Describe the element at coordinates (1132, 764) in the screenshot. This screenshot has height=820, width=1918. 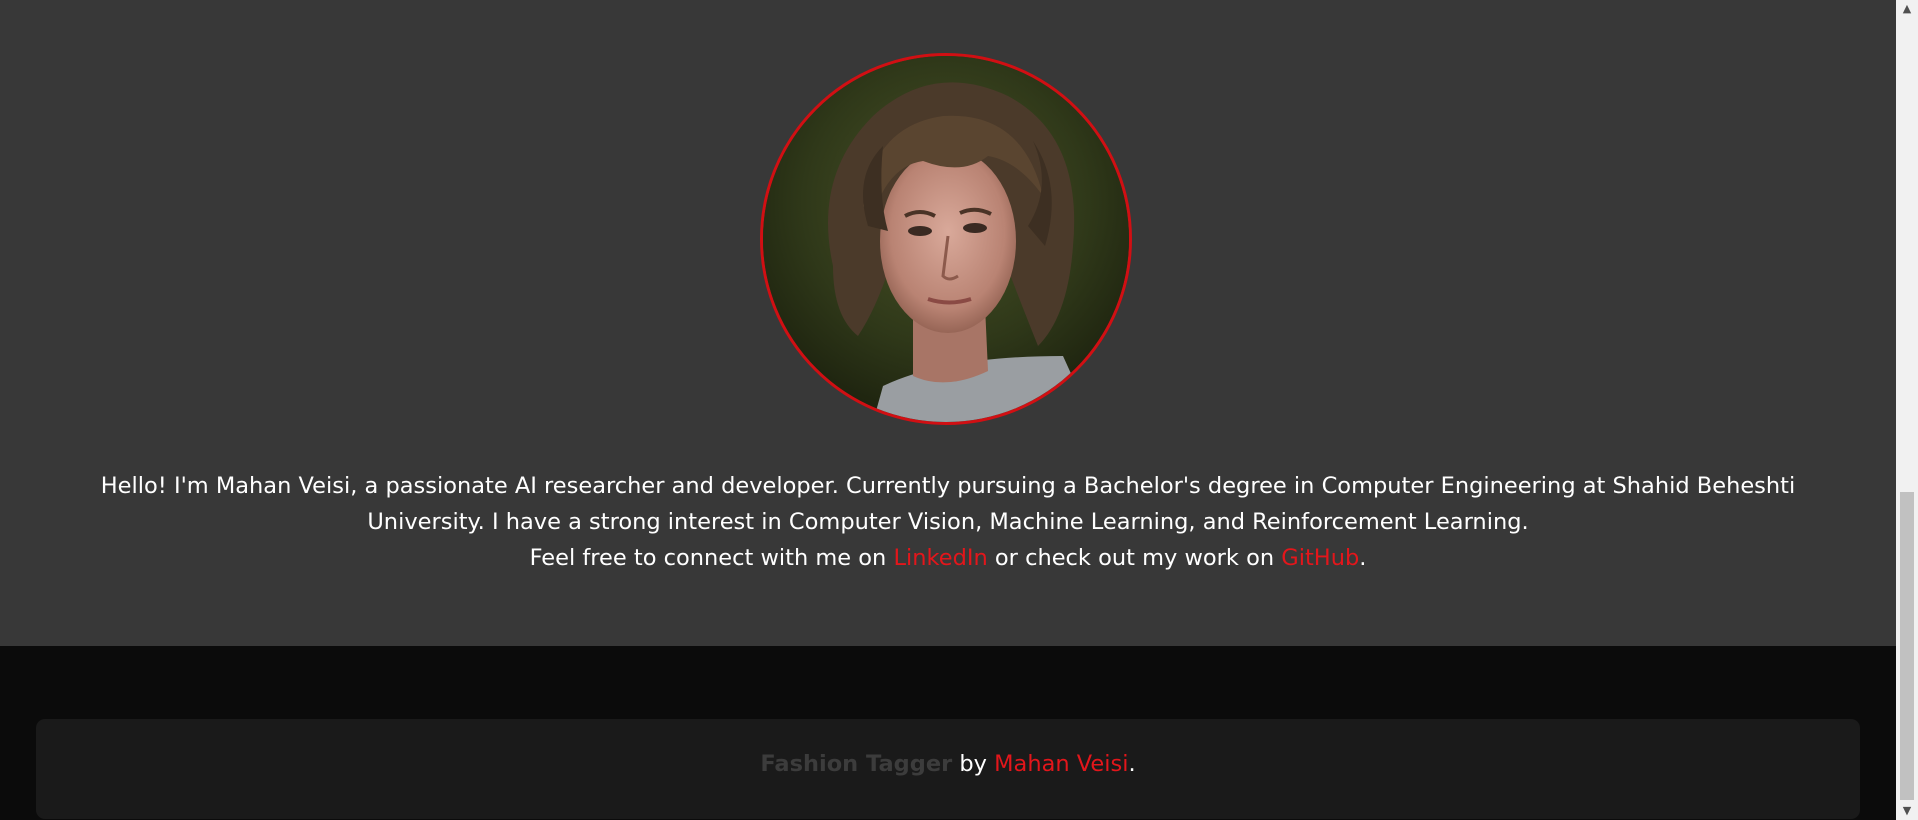
I see `footer-suffix: .` at that location.